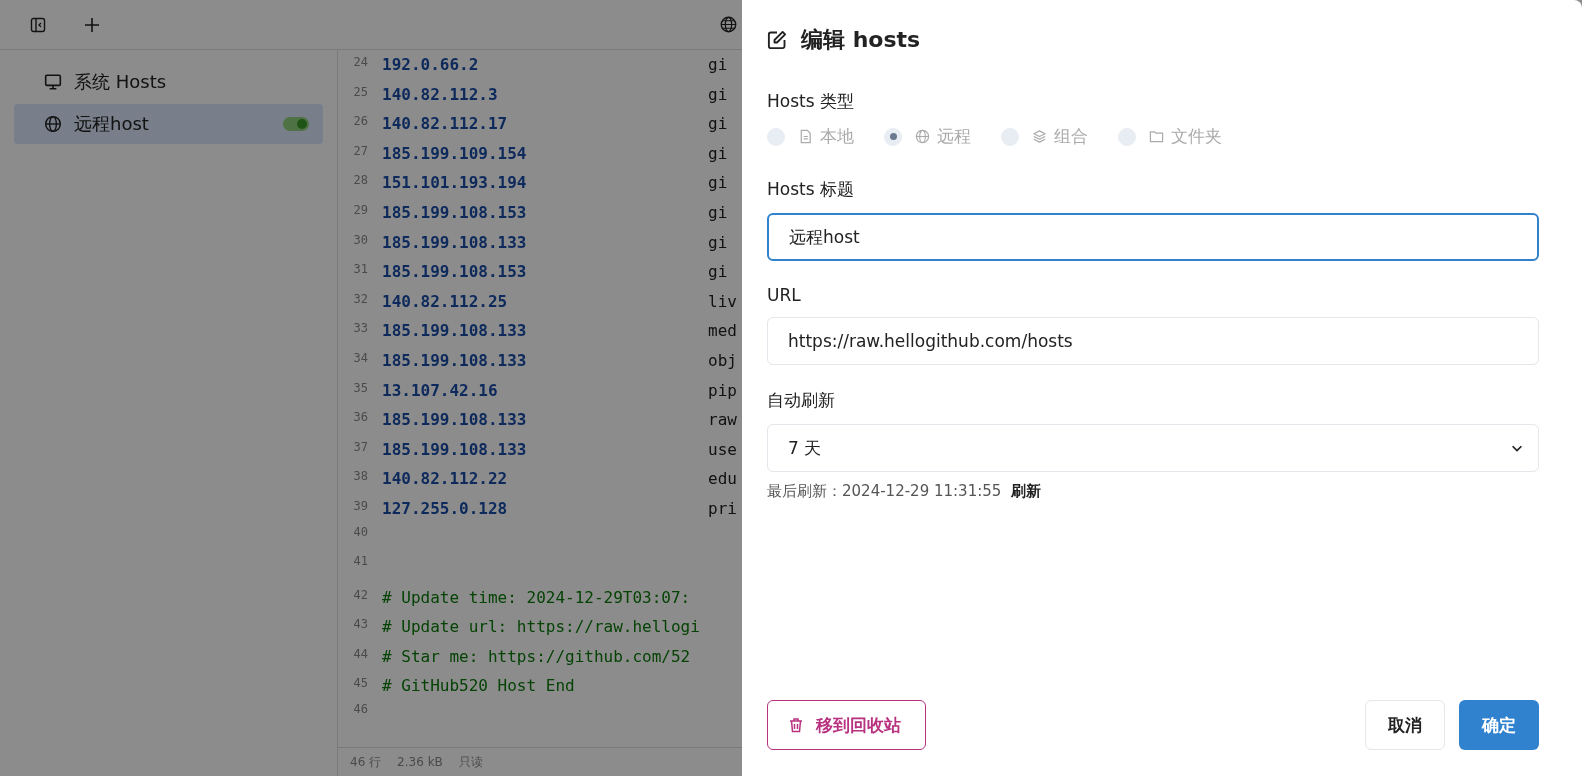 This screenshot has width=1582, height=776. What do you see at coordinates (360, 505) in the screenshot?
I see `line-number: 39` at bounding box center [360, 505].